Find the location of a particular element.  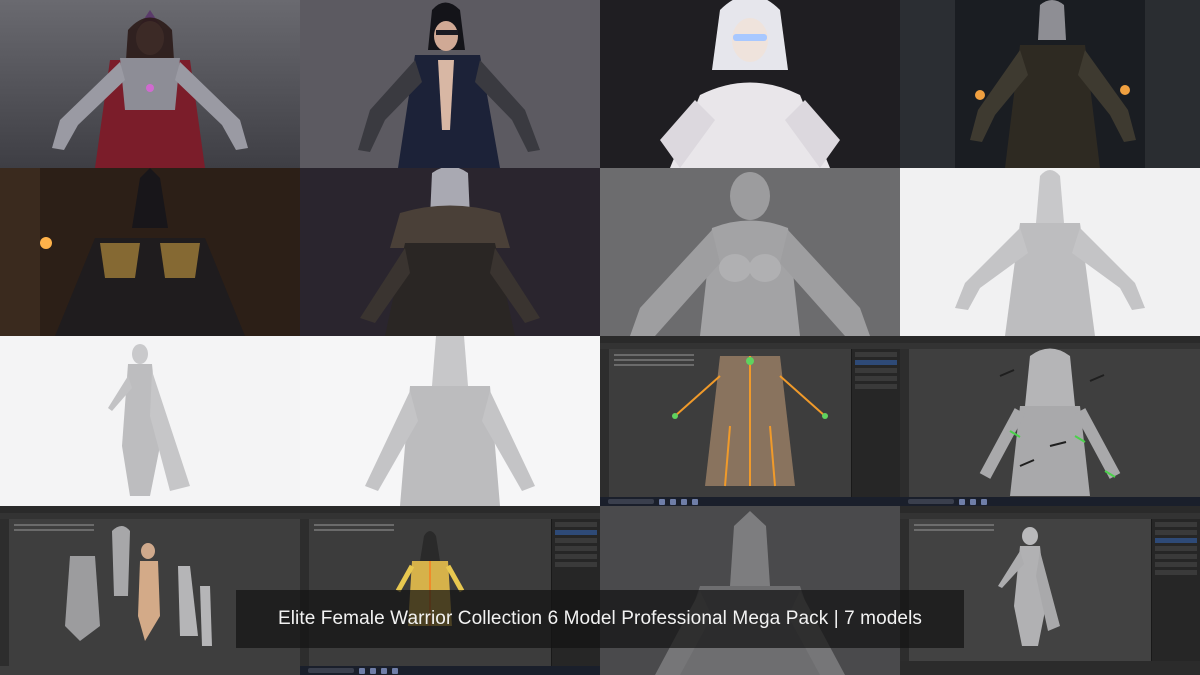

masked-warrior-render is located at coordinates (450, 84).